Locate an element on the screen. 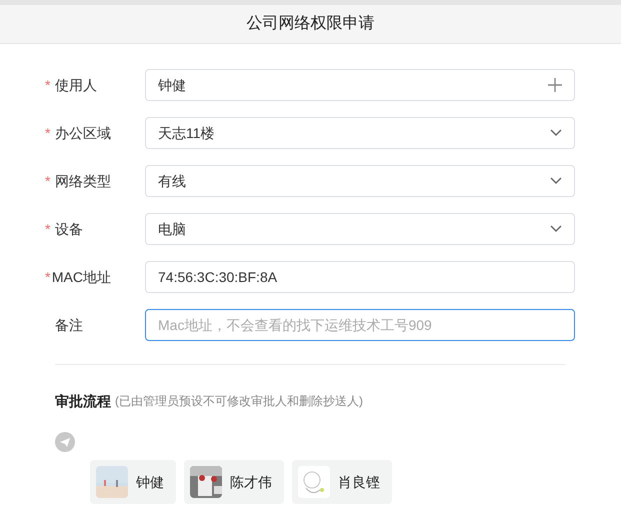 Image resolution: width=621 pixels, height=529 pixels. field-label: 备注 is located at coordinates (69, 325).